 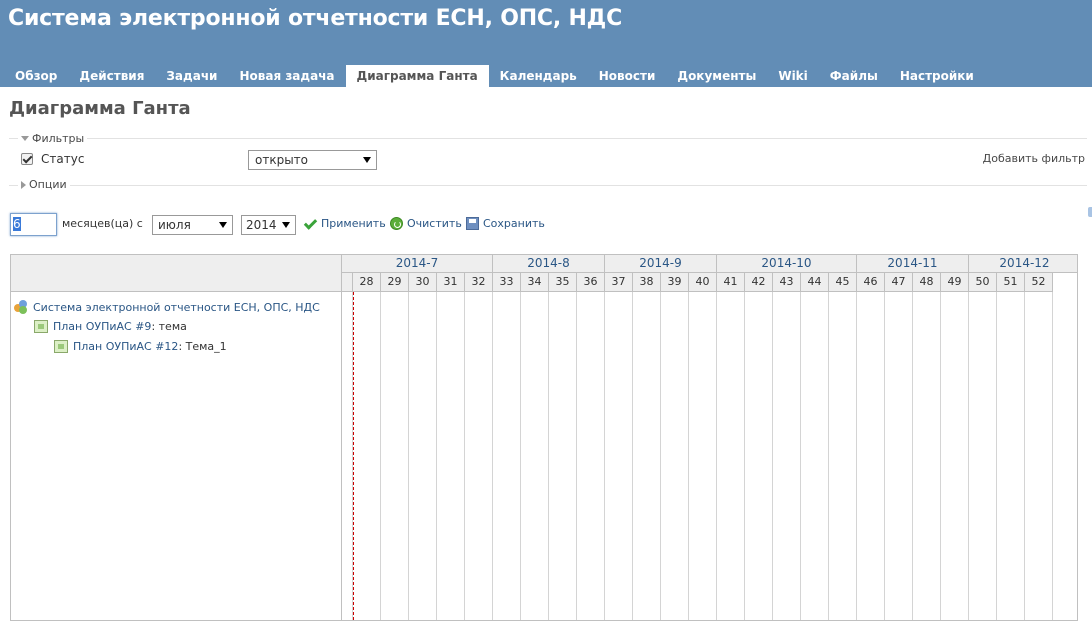 What do you see at coordinates (192, 225) in the screenshot?
I see `month-select: июля` at bounding box center [192, 225].